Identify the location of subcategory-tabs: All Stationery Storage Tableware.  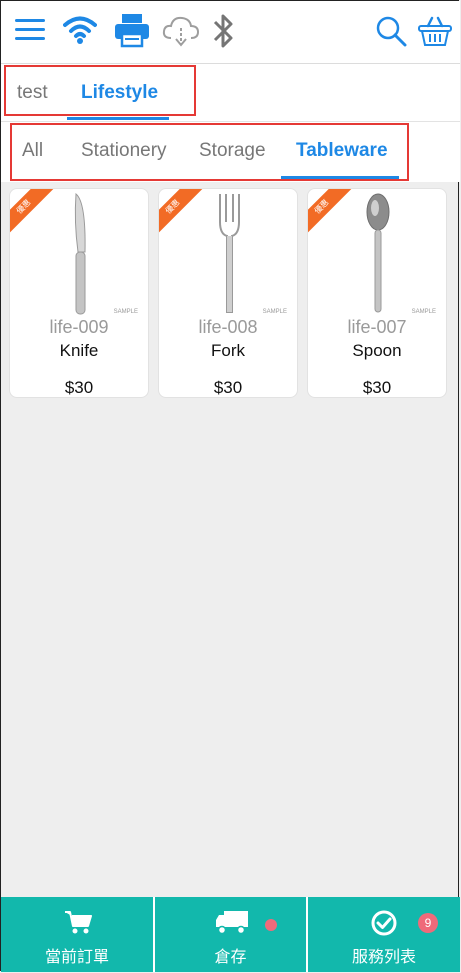
(230, 151).